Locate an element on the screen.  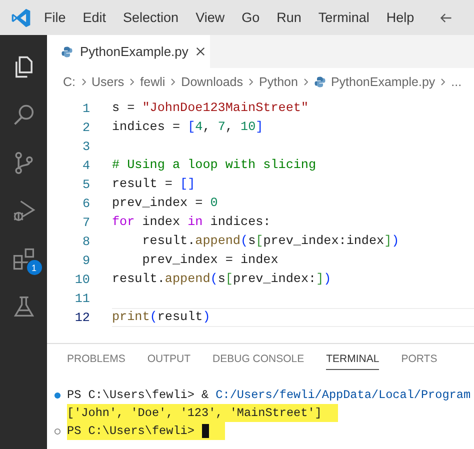
line-number: 10 is located at coordinates (82, 279).